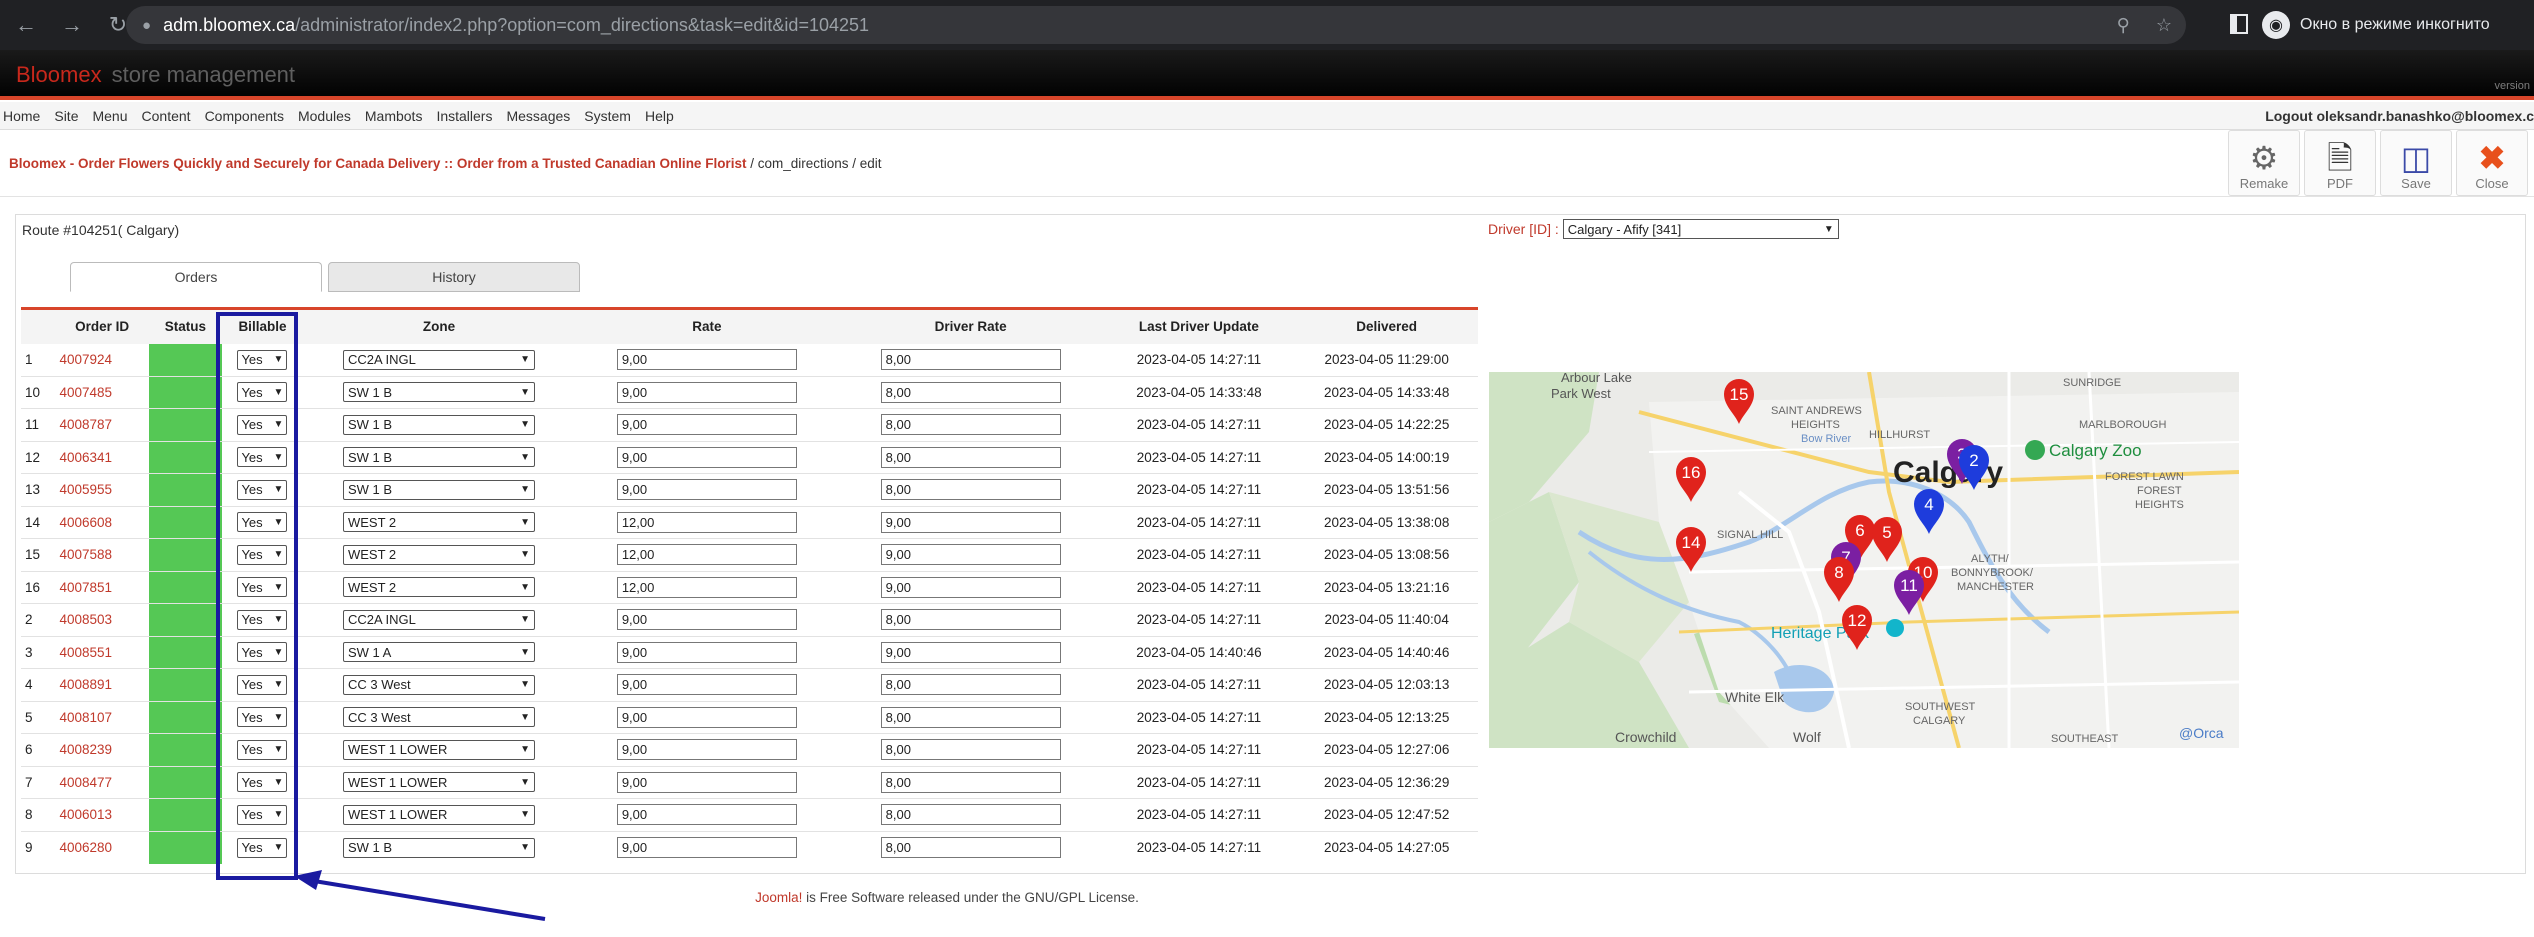  What do you see at coordinates (85, 652) in the screenshot?
I see `order-id-link: 4008551` at bounding box center [85, 652].